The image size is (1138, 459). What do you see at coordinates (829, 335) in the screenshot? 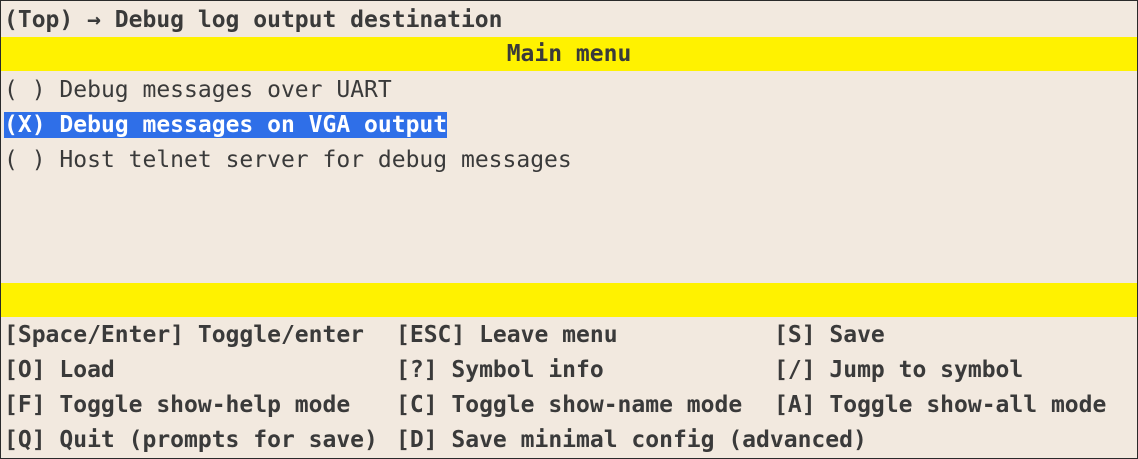
I see `help-save: [S] Save` at bounding box center [829, 335].